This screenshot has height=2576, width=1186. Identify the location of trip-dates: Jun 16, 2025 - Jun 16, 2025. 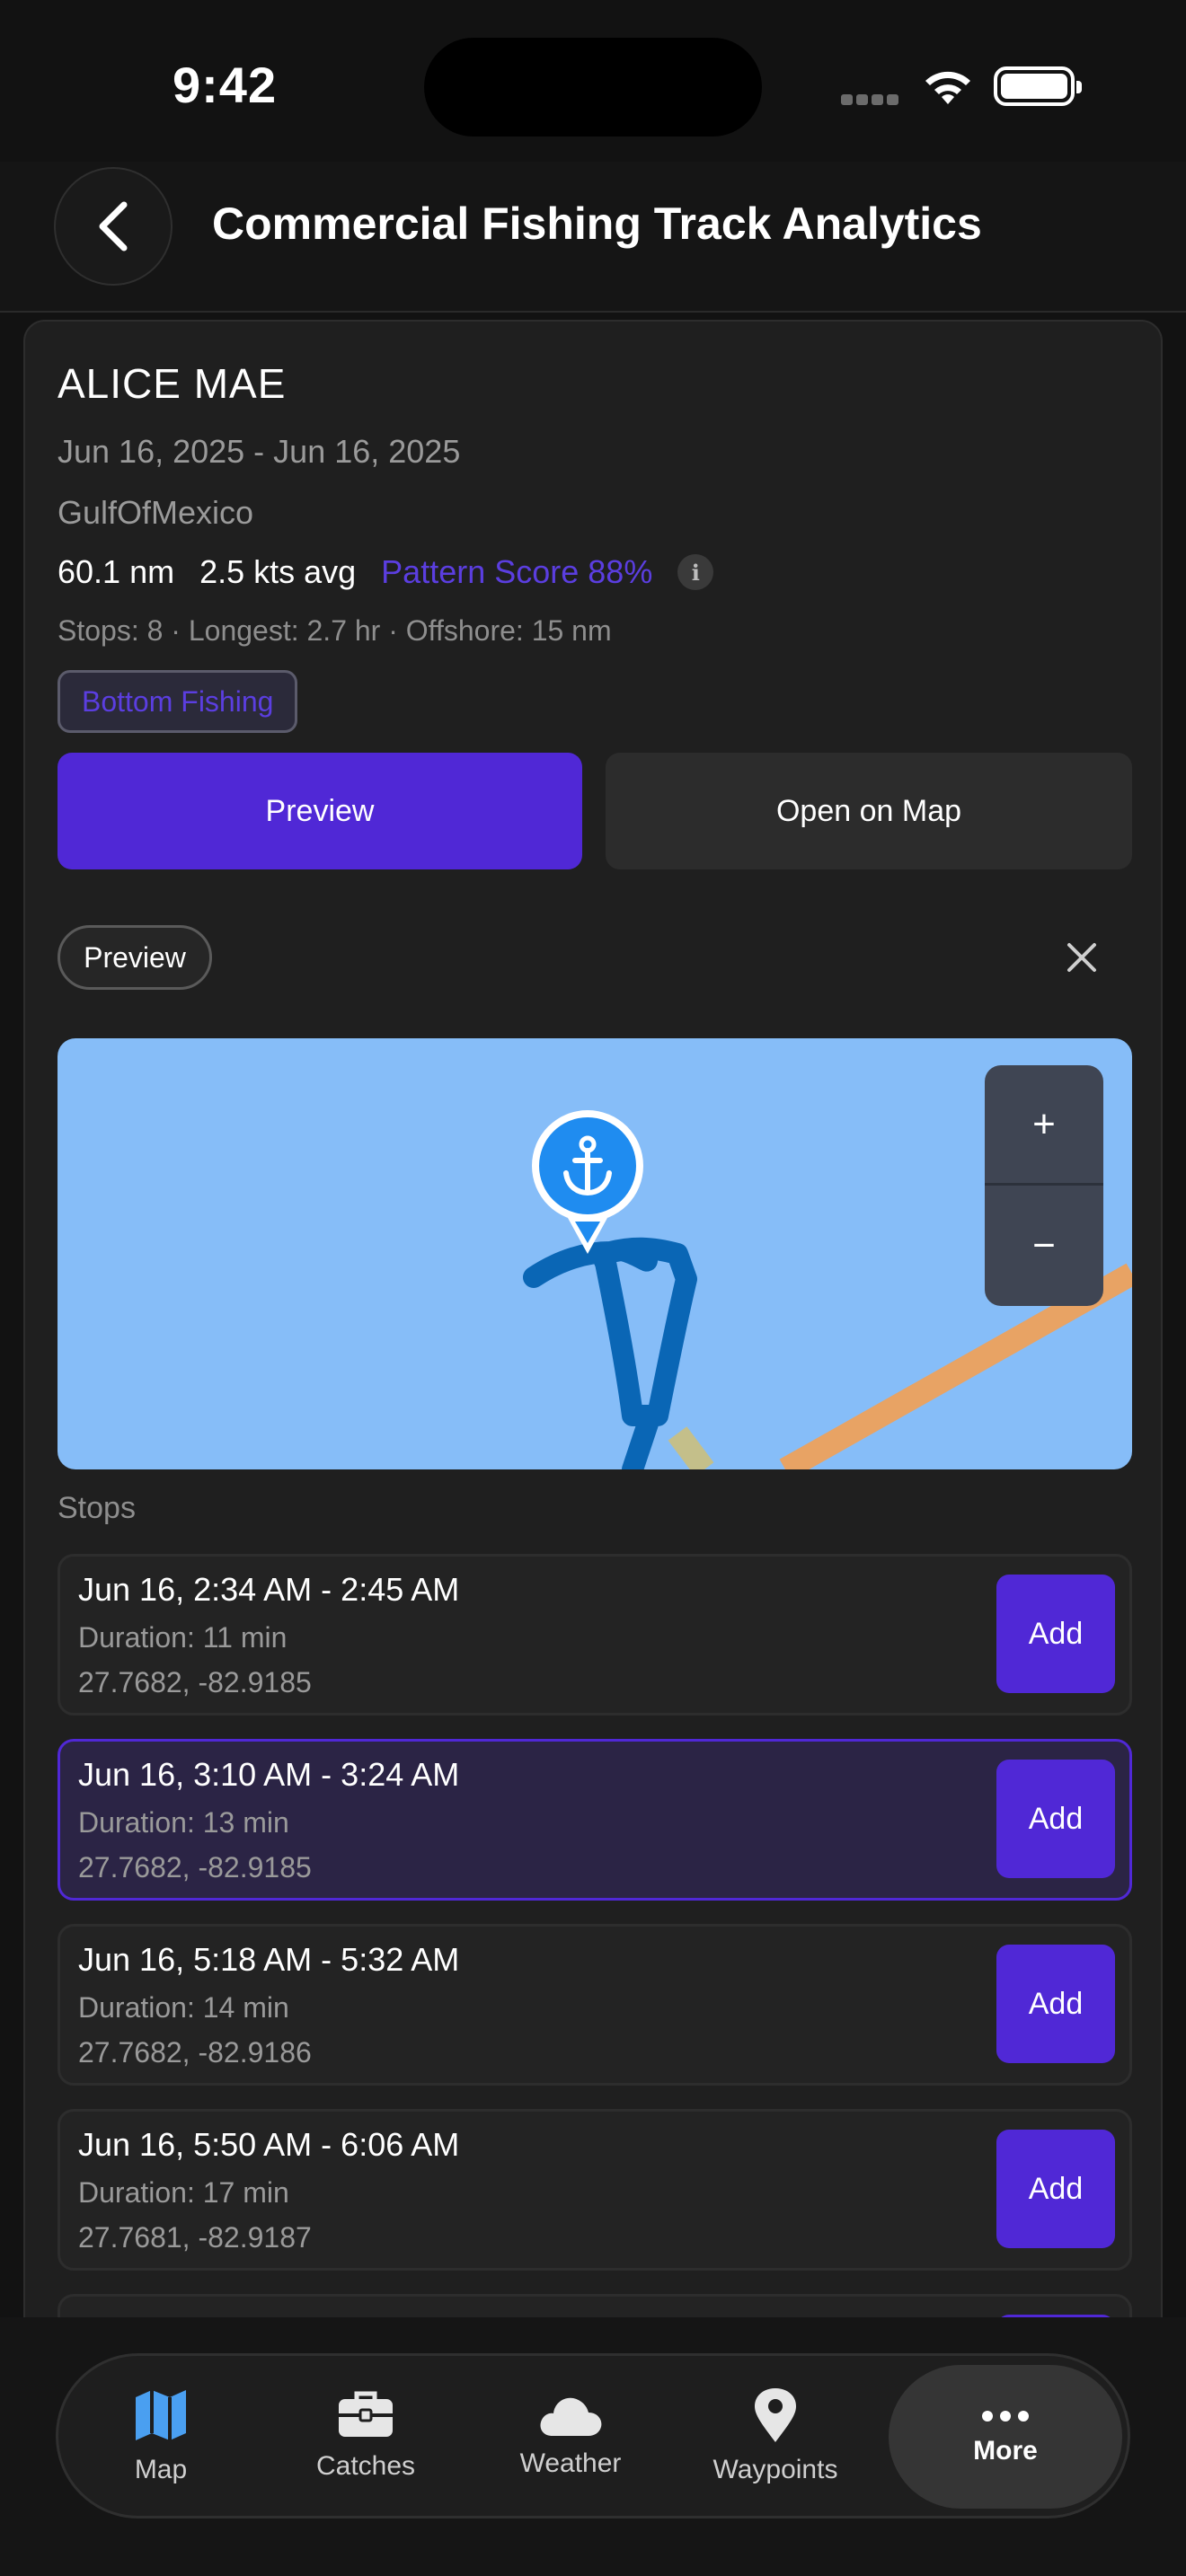
(259, 451).